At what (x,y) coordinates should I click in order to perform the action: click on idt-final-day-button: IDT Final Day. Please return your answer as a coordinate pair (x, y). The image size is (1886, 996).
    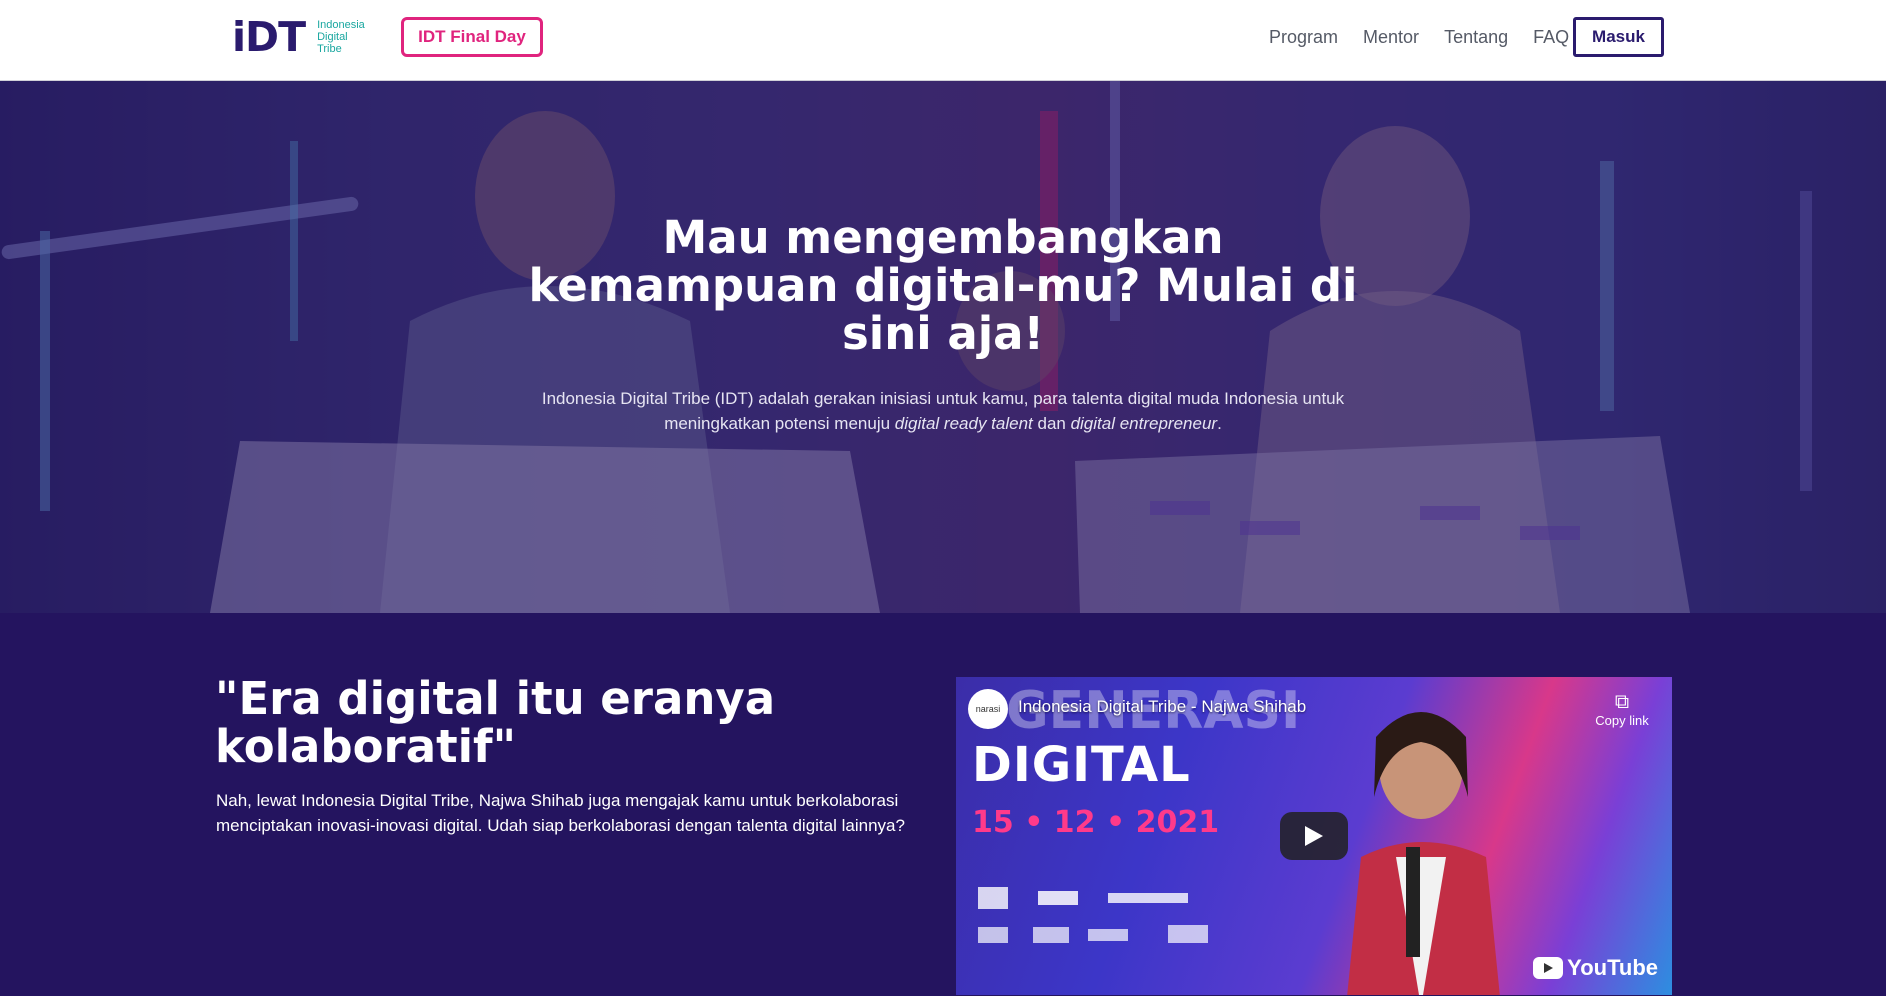
    Looking at the image, I should click on (472, 37).